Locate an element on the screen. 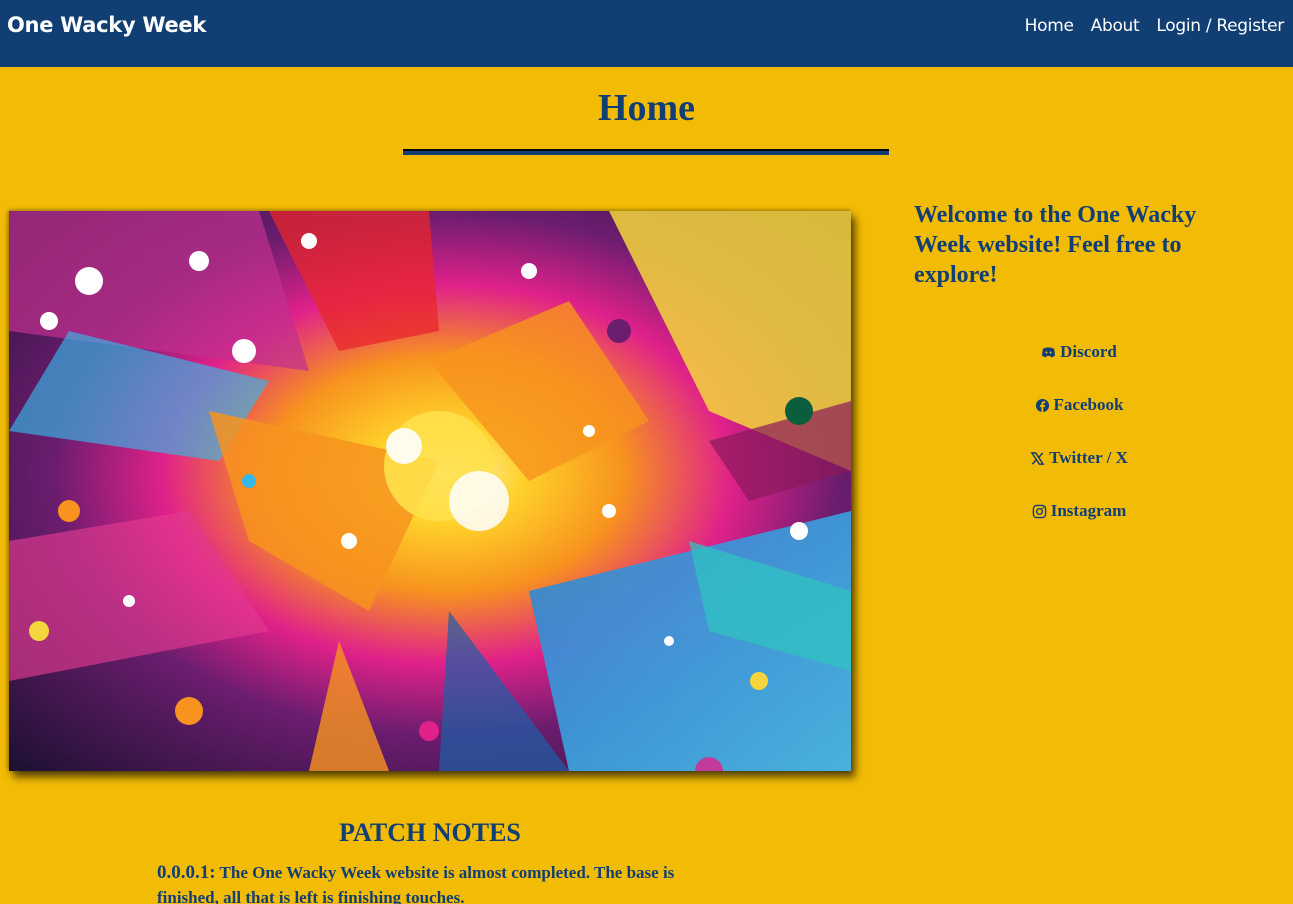  nav-home-link: Home is located at coordinates (1049, 26).